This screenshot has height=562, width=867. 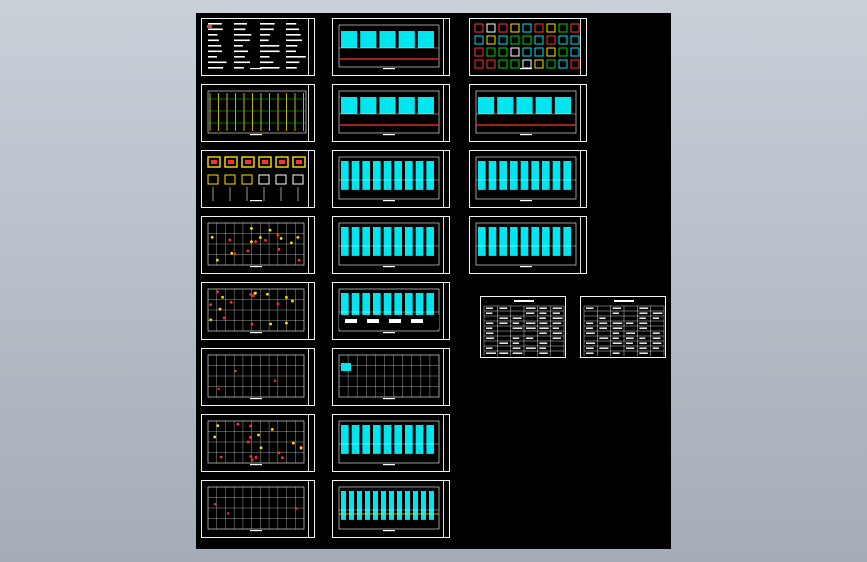 I want to click on drawing-sheet-cyan-plan, so click(x=391, y=509).